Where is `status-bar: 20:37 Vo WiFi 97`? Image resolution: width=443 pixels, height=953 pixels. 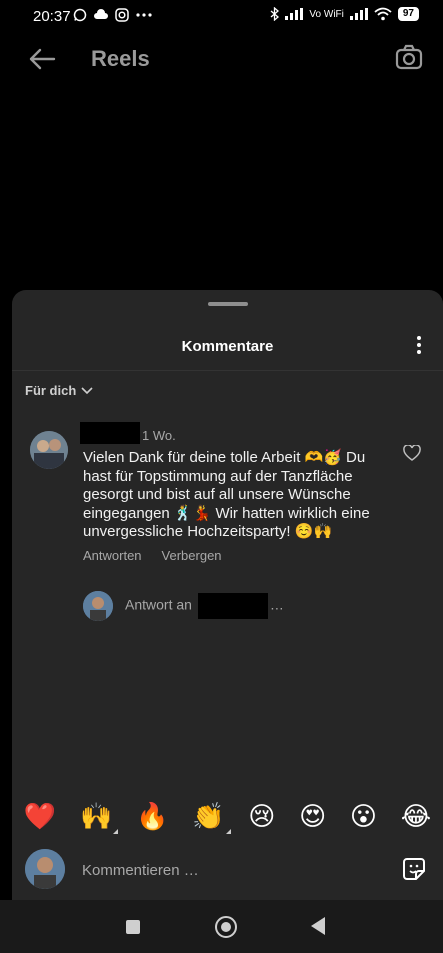
status-bar: 20:37 Vo WiFi 97 is located at coordinates (221, 16).